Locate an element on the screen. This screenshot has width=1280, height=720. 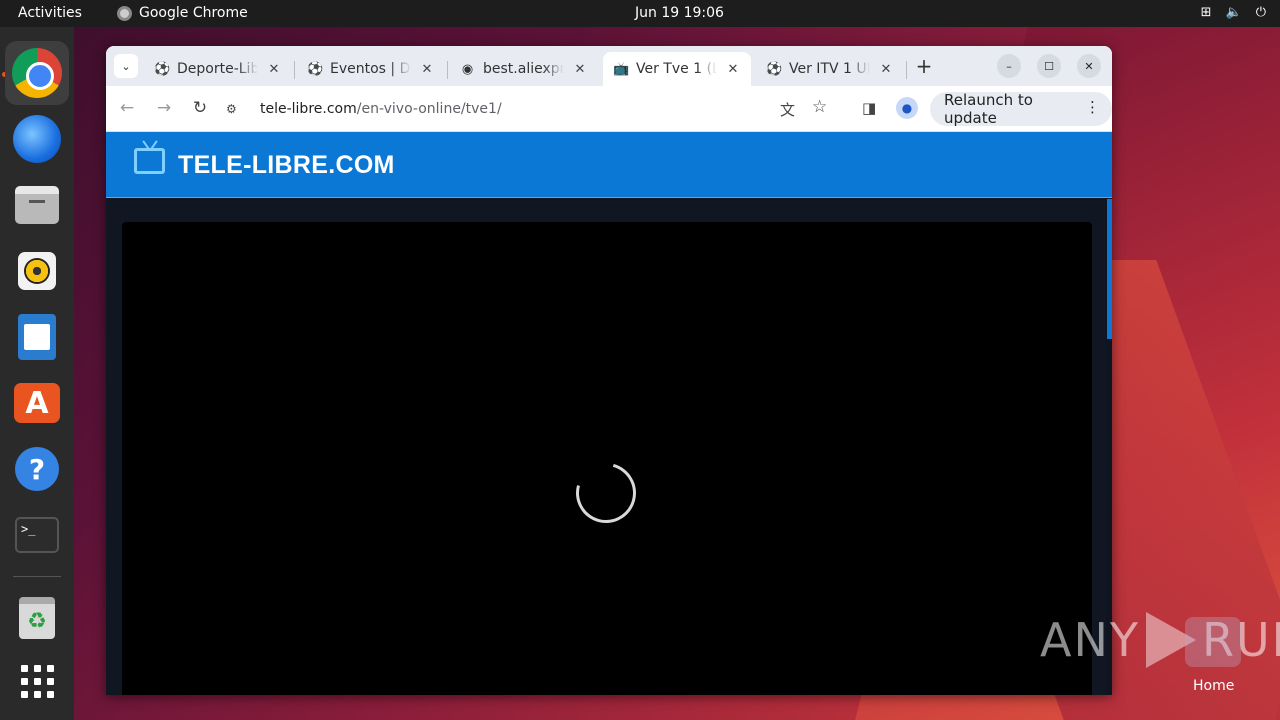
tab-eventos: ⚽ Eventos | Deporte ✕ is located at coordinates (371, 69).